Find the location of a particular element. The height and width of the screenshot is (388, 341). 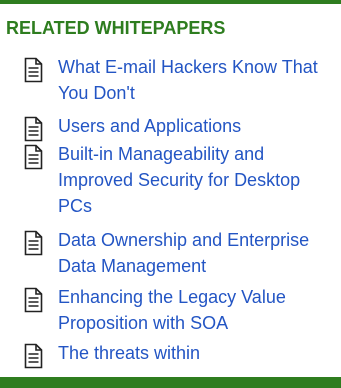

whitepaper-link: What E-mail Hackers Know That You Don't is located at coordinates (193, 80).